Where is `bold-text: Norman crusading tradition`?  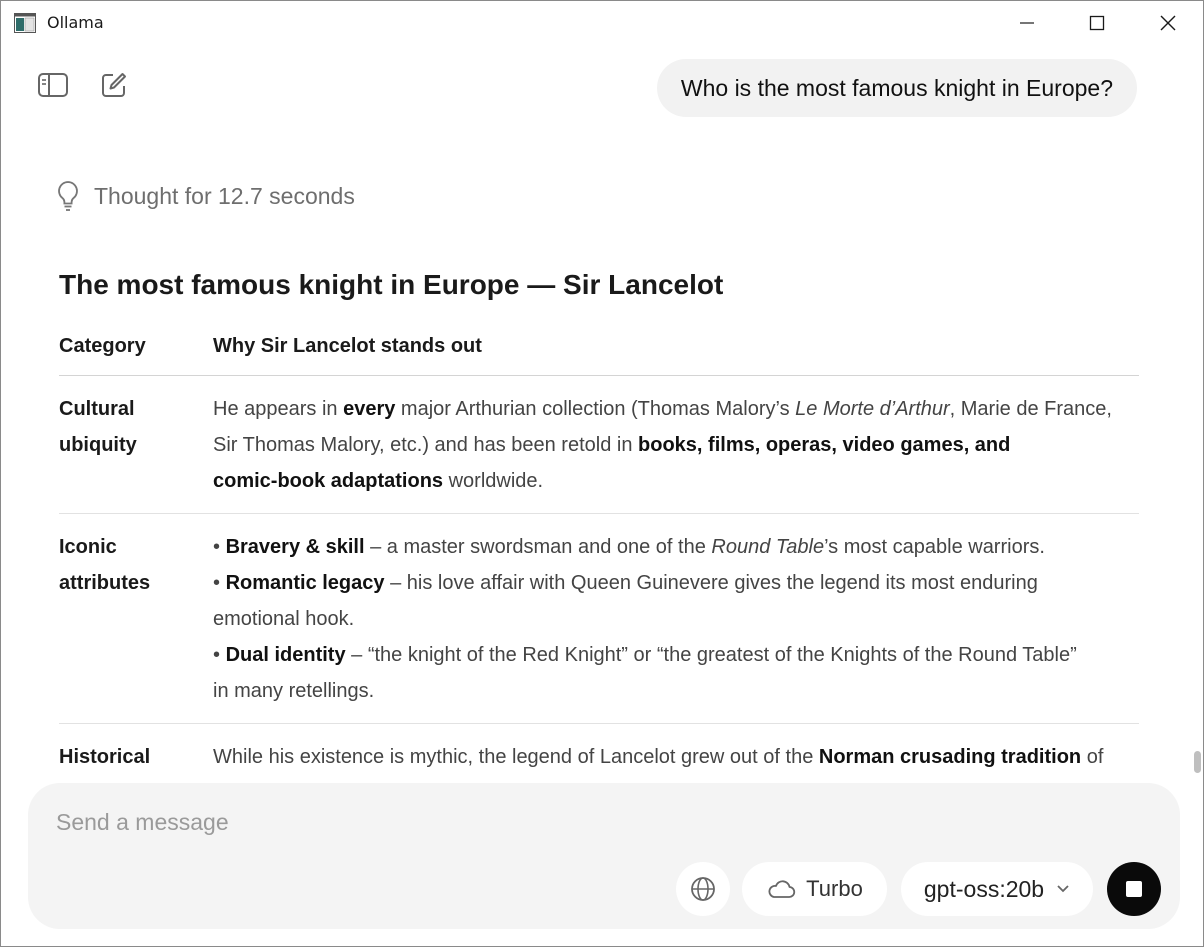 bold-text: Norman crusading tradition is located at coordinates (950, 757).